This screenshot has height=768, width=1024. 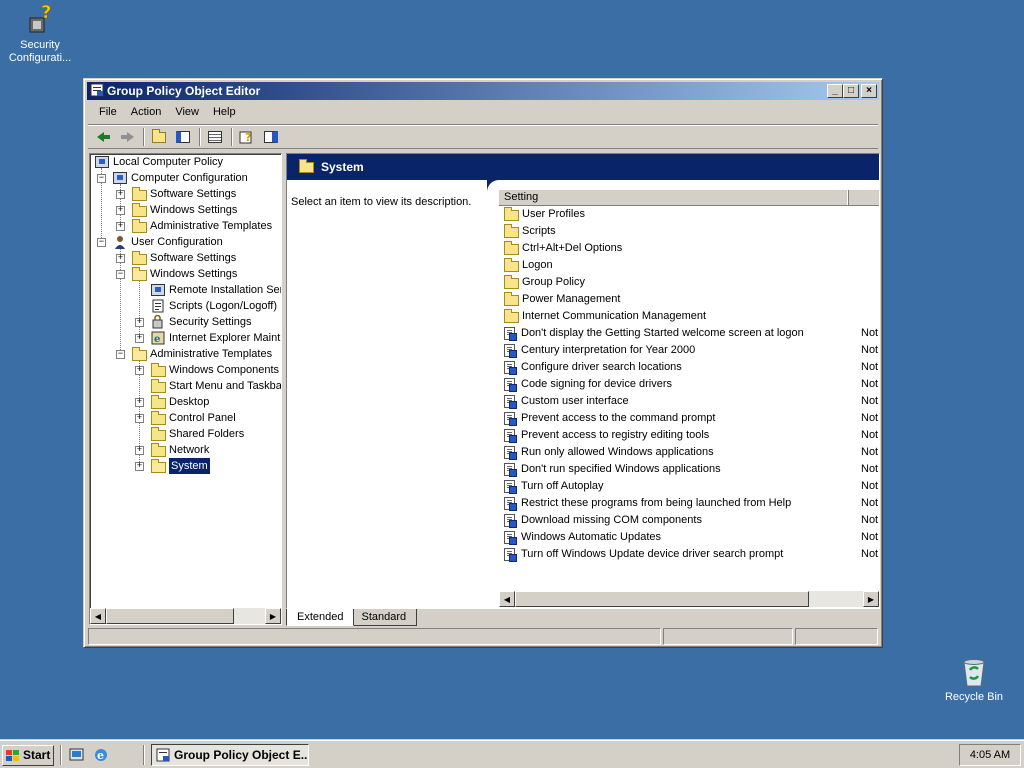 What do you see at coordinates (689, 299) in the screenshot?
I see `list-item-folder: Power Management` at bounding box center [689, 299].